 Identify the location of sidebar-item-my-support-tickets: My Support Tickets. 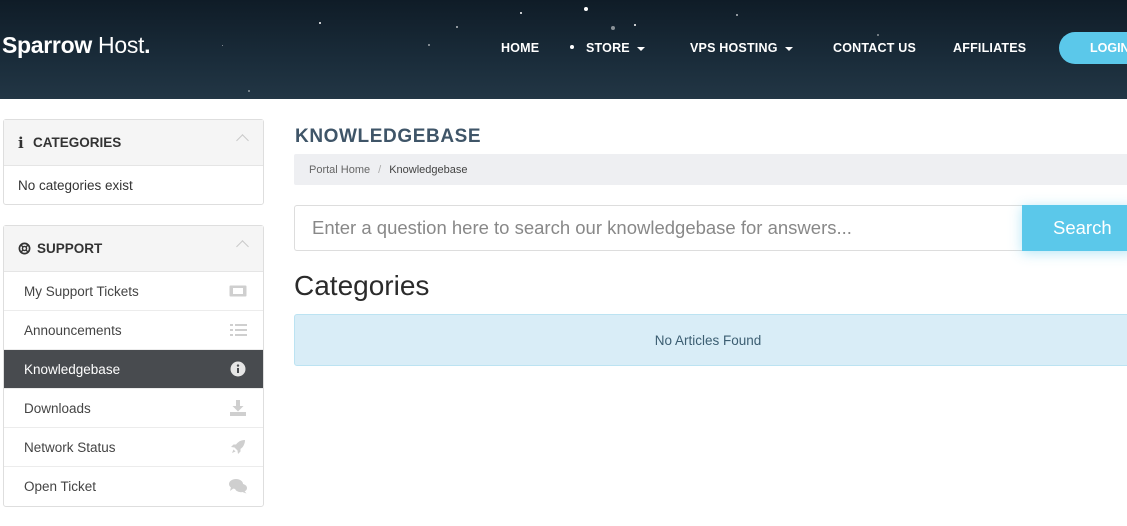
(133, 291).